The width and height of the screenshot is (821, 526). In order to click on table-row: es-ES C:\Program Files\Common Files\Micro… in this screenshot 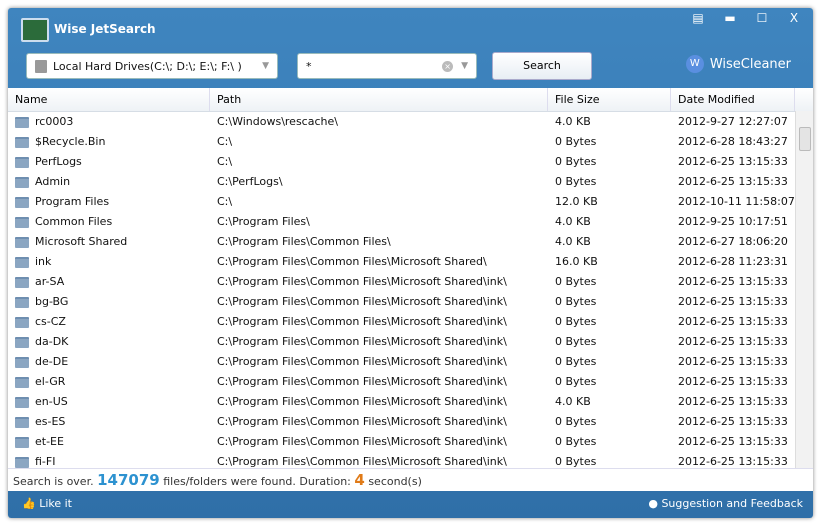, I will do `click(410, 422)`.